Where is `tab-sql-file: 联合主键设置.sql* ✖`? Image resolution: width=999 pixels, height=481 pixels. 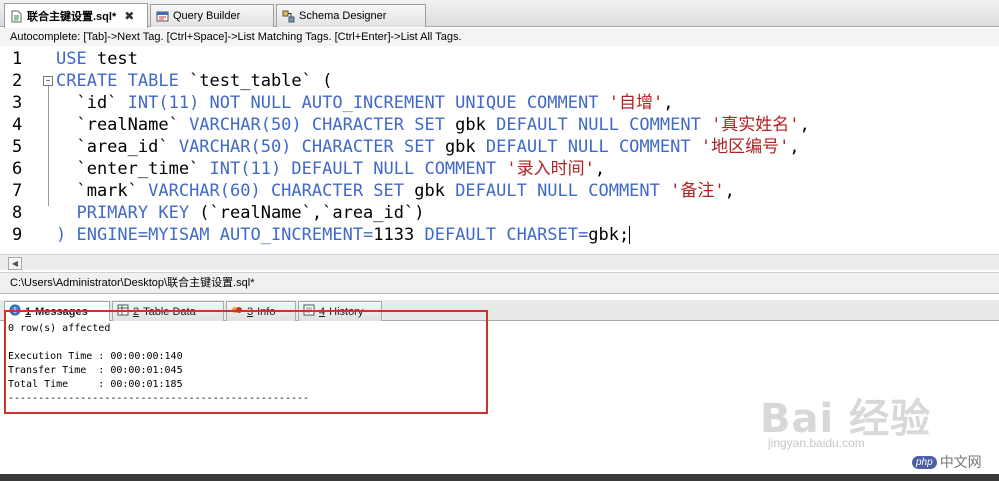 tab-sql-file: 联合主键设置.sql* ✖ is located at coordinates (76, 15).